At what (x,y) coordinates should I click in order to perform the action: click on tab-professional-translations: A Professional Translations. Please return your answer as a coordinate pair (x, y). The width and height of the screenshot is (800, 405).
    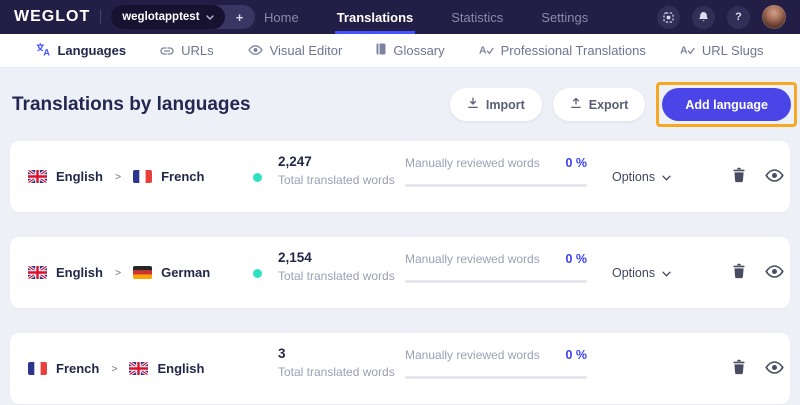
    Looking at the image, I should click on (562, 50).